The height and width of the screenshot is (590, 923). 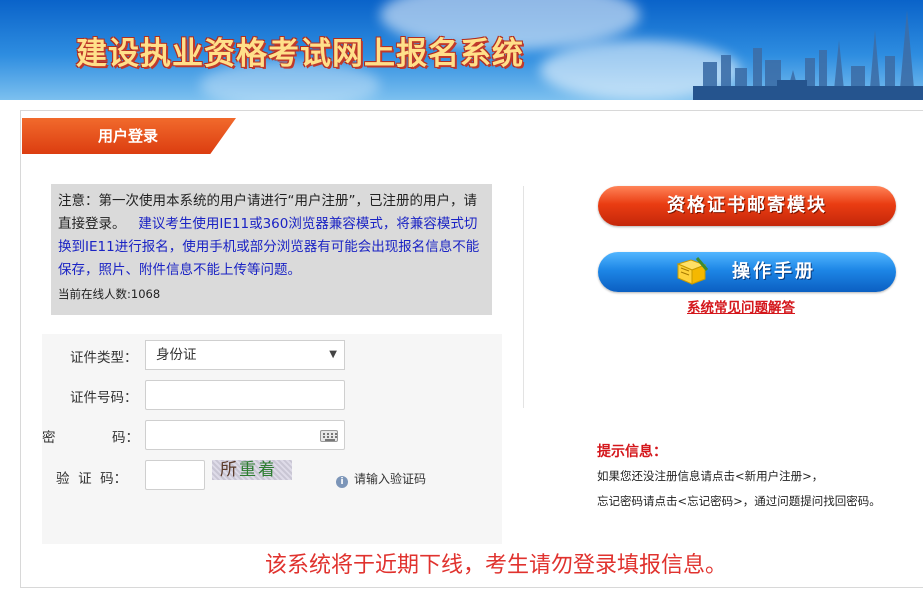 I want to click on faq-link: 系统常见问题解答, so click(x=741, y=306).